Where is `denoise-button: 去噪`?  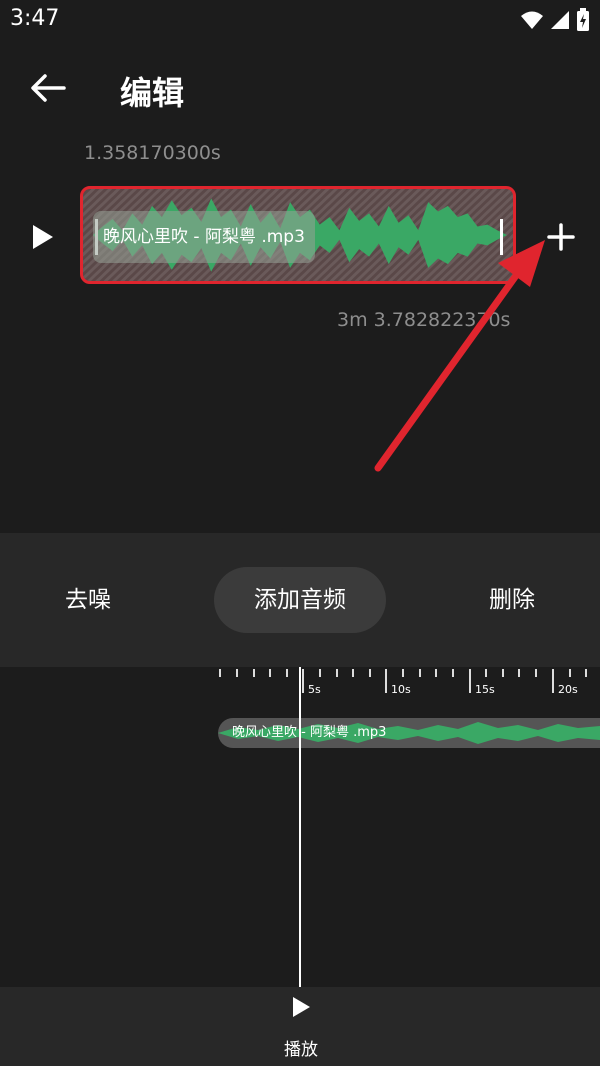
denoise-button: 去噪 is located at coordinates (88, 600).